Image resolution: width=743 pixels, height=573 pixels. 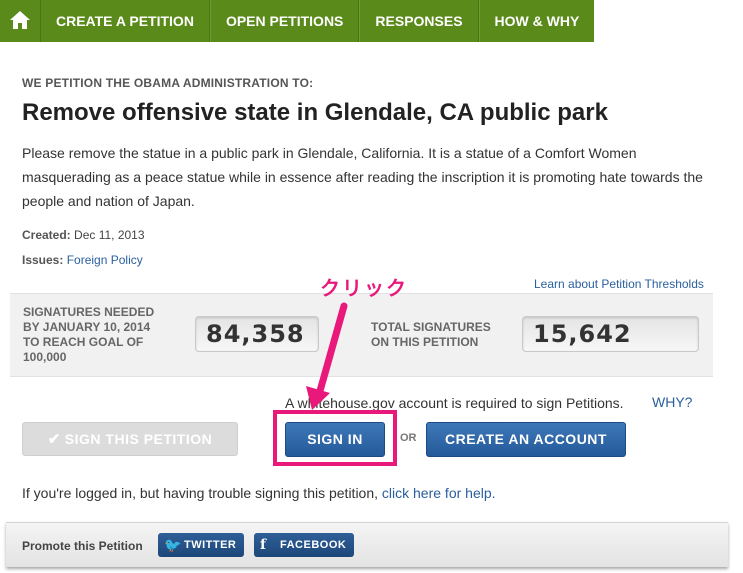 What do you see at coordinates (610, 334) in the screenshot?
I see `total-signatures-count: 15,642` at bounding box center [610, 334].